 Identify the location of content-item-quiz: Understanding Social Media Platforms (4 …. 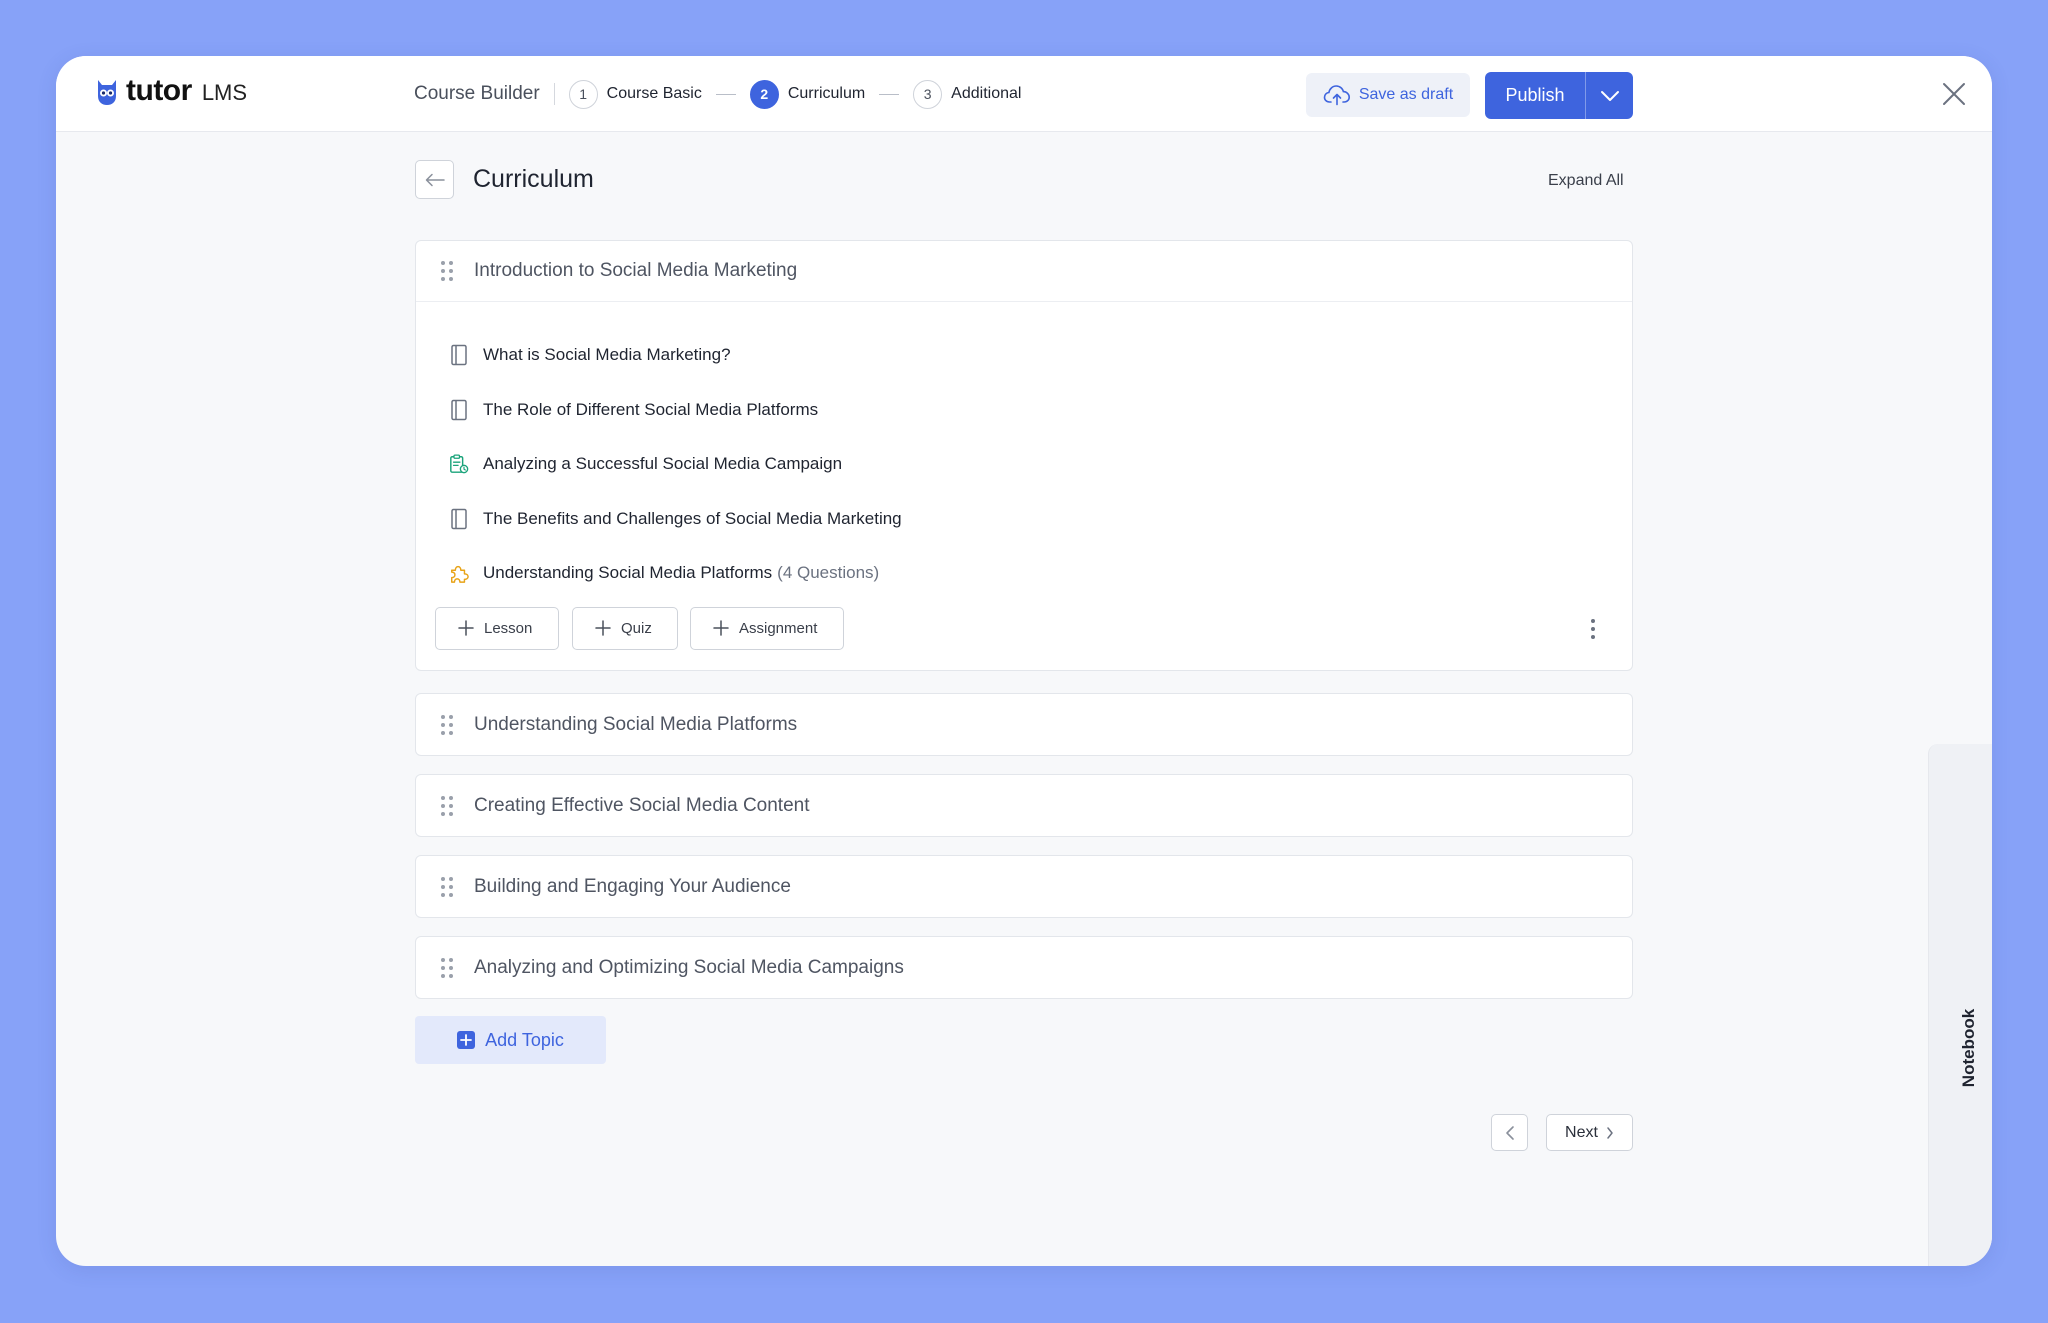
(1024, 573).